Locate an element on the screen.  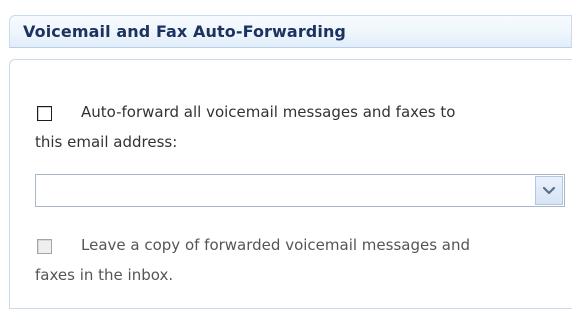
leave-copy-checkbox is located at coordinates (44, 246).